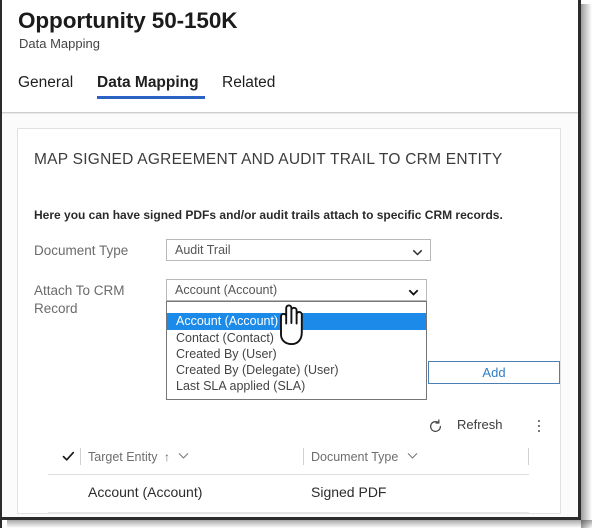 This screenshot has height=528, width=592. I want to click on dropdown-option-account: Account (Account), so click(296, 321).